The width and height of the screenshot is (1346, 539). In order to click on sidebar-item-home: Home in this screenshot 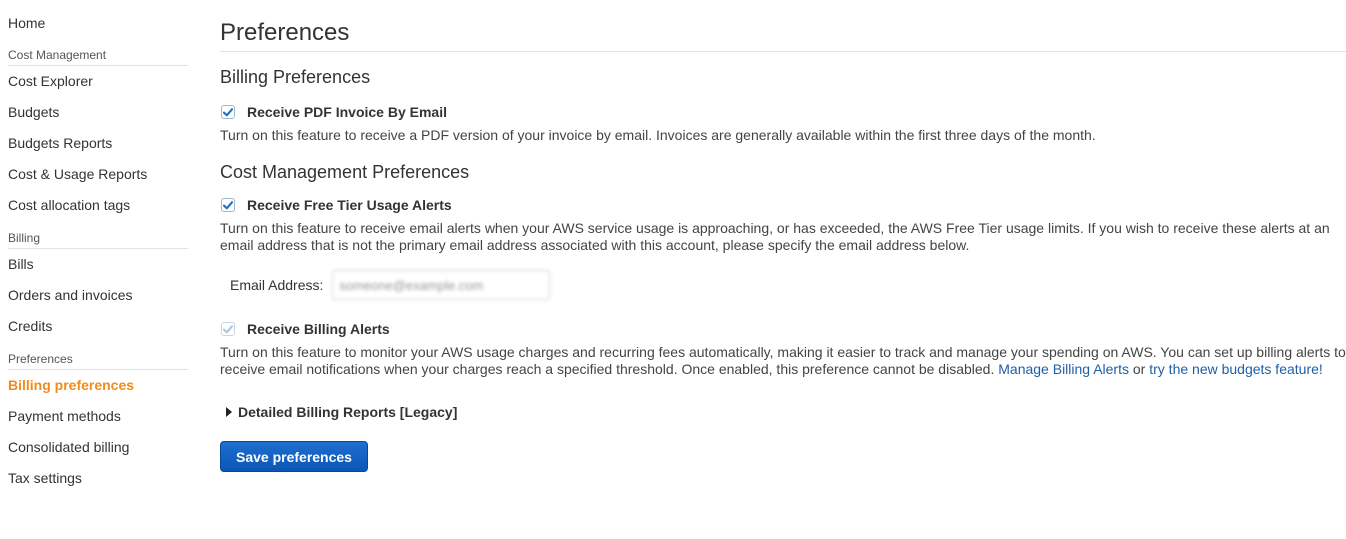, I will do `click(94, 23)`.